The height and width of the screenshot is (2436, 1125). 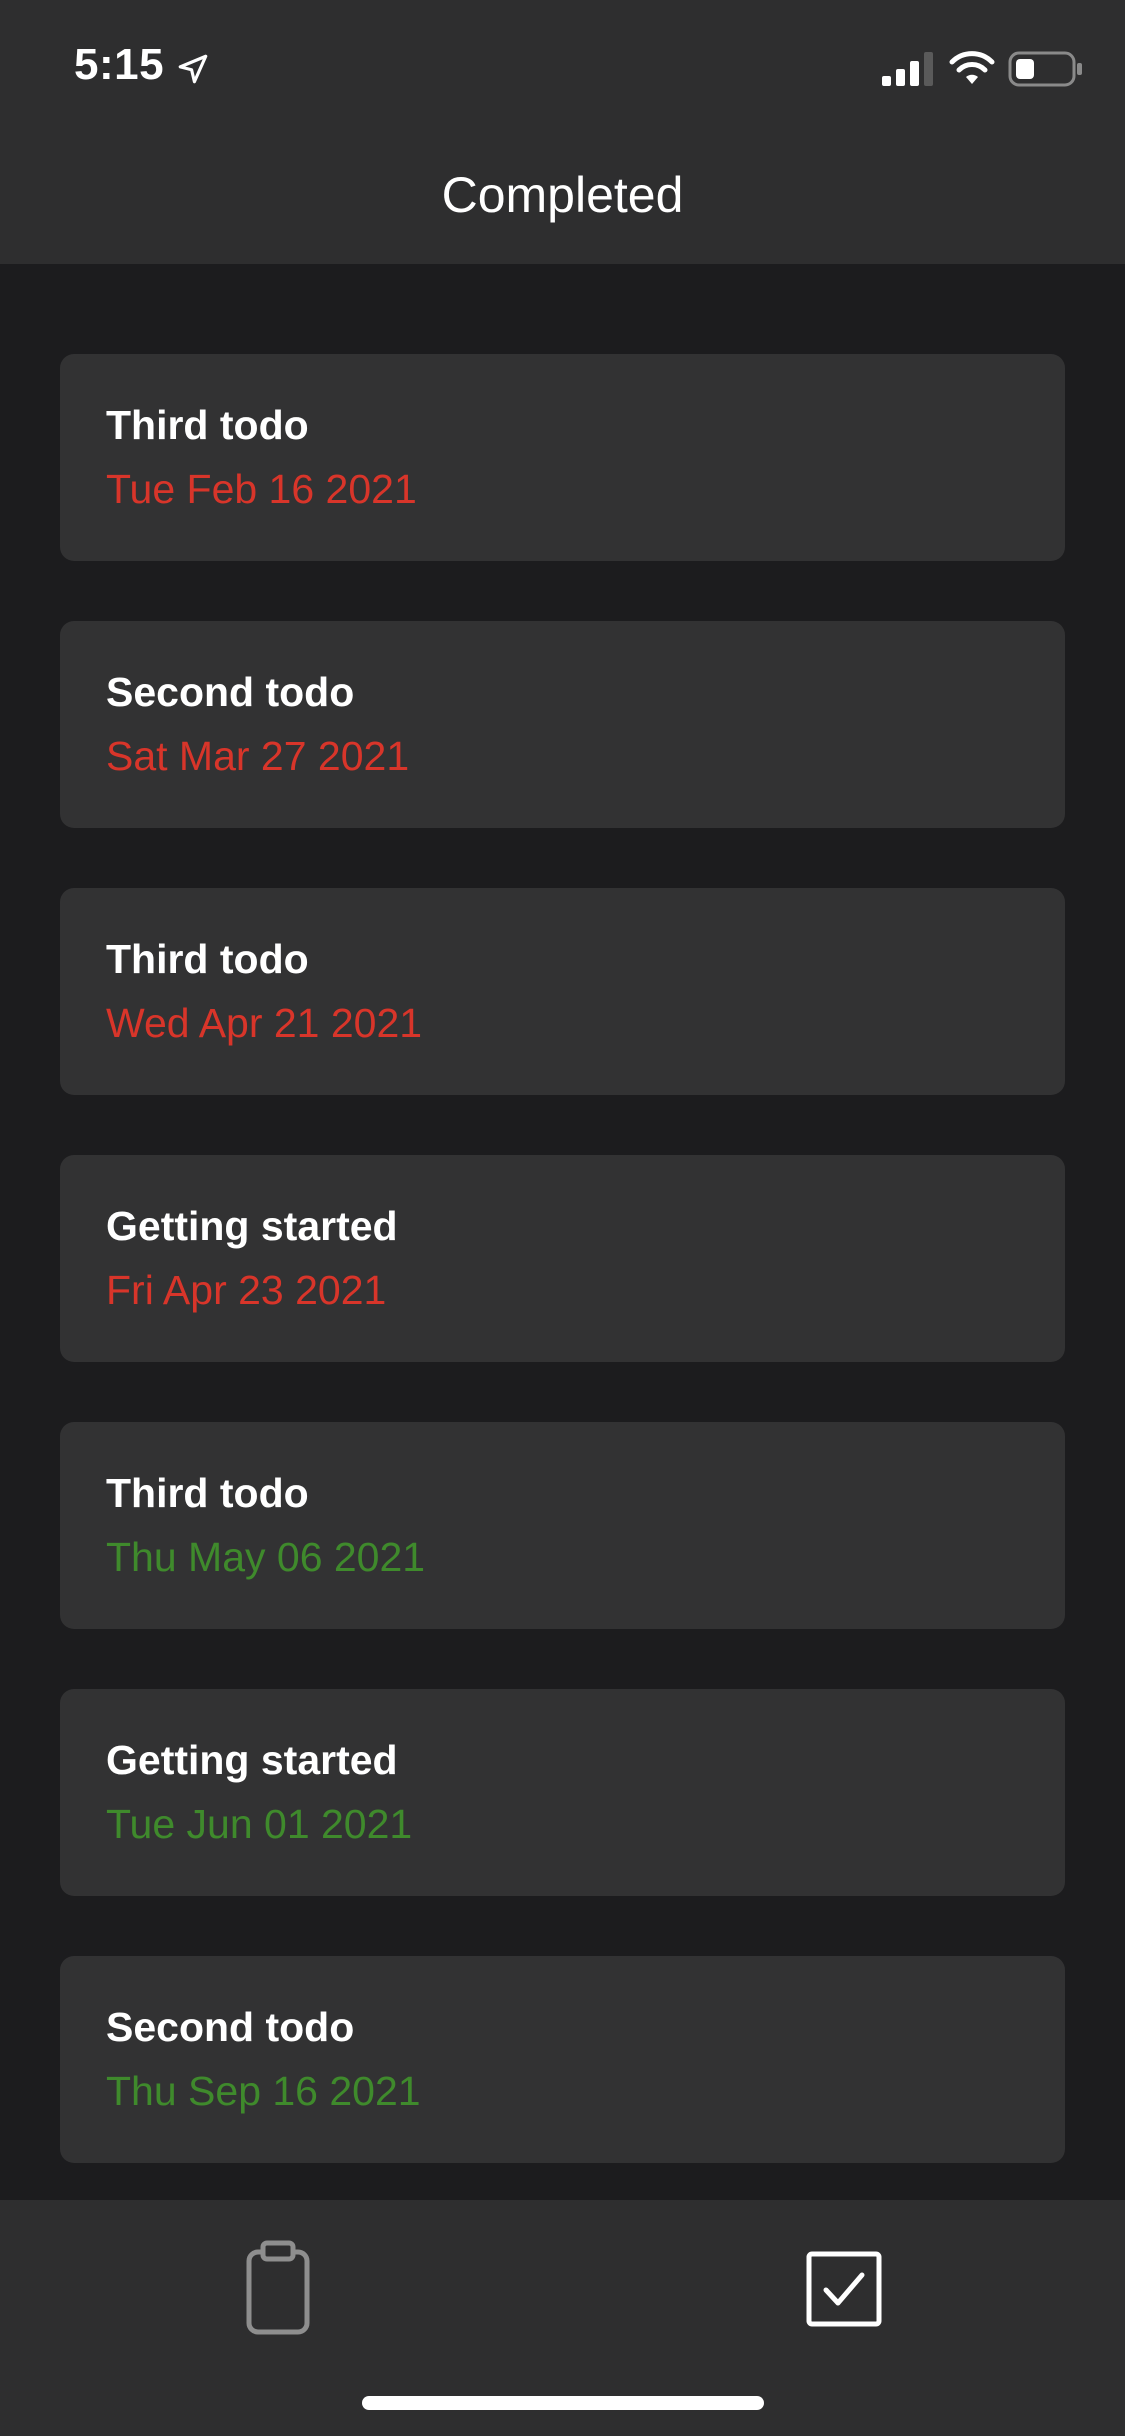 What do you see at coordinates (562, 457) in the screenshot?
I see `todo-item: Third todo Tue Feb 16 2021` at bounding box center [562, 457].